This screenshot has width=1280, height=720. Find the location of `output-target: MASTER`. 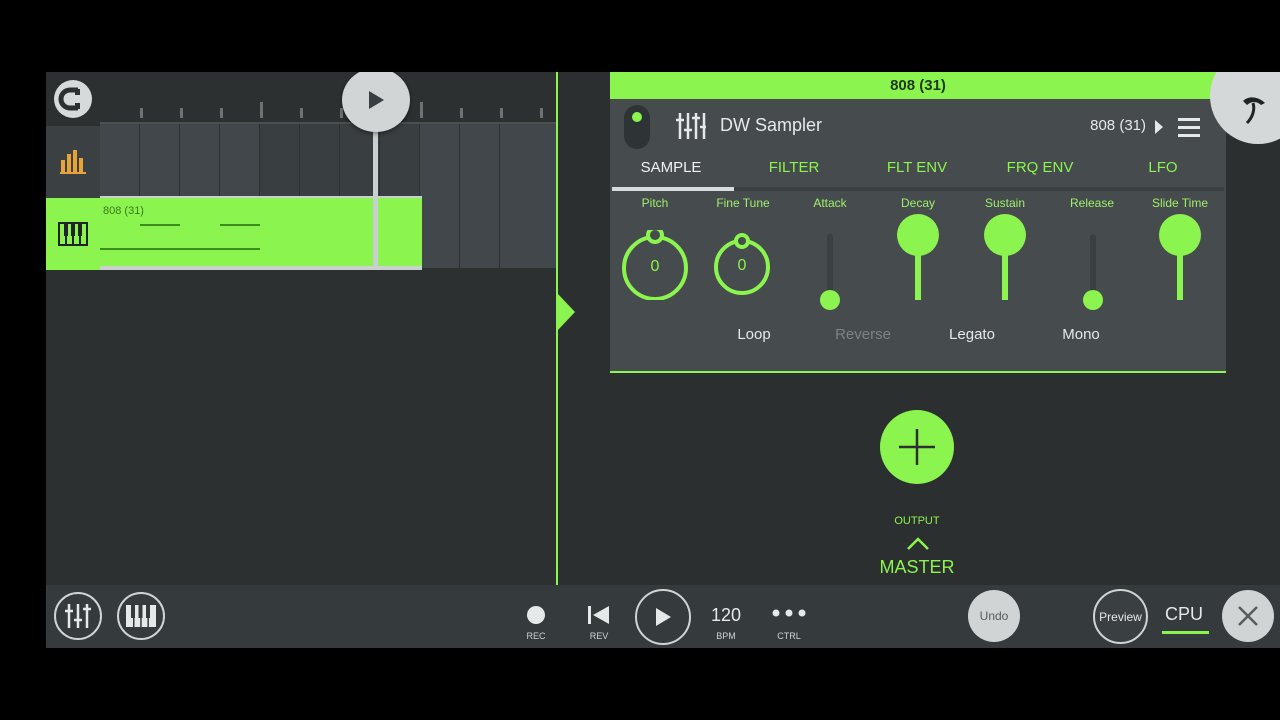

output-target: MASTER is located at coordinates (917, 567).